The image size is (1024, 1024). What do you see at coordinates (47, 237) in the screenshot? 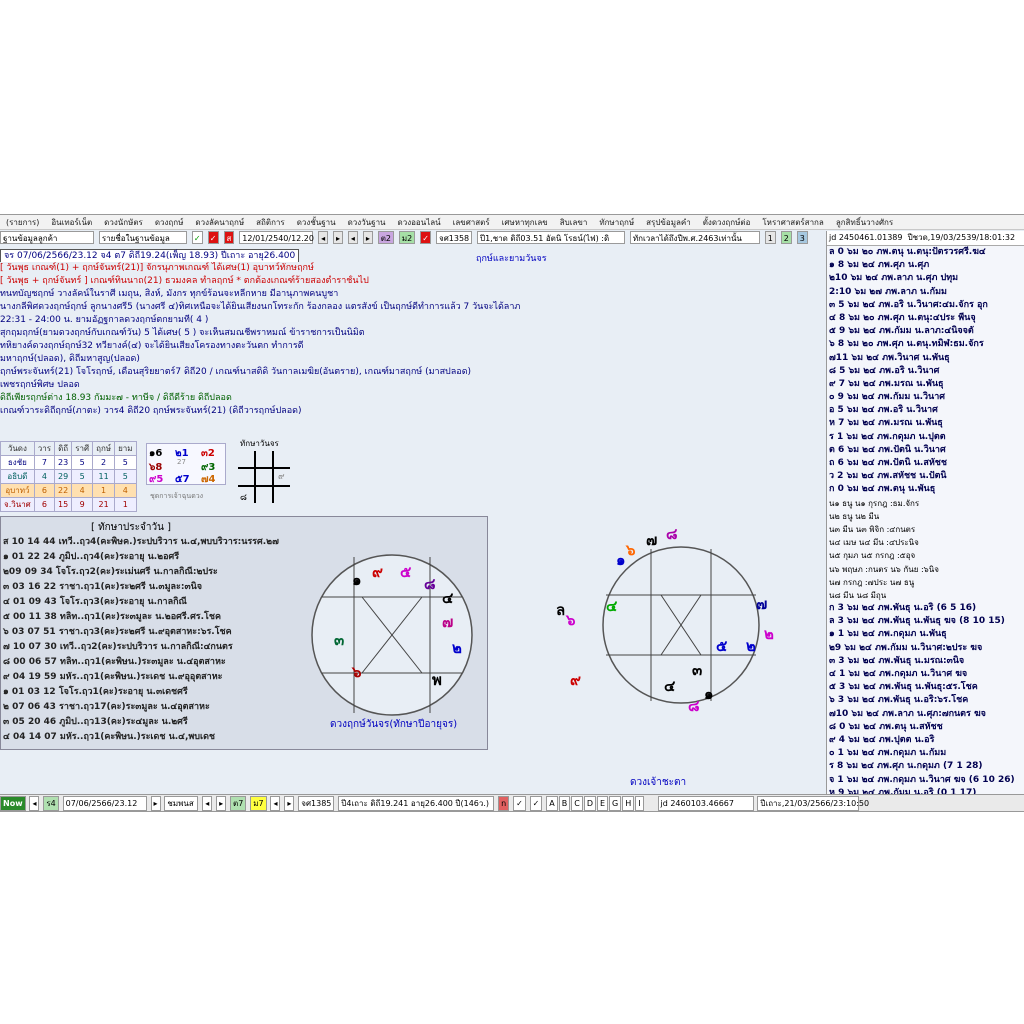
I see `dataset-select: ฐานข้อมูลลูกค้า` at bounding box center [47, 237].